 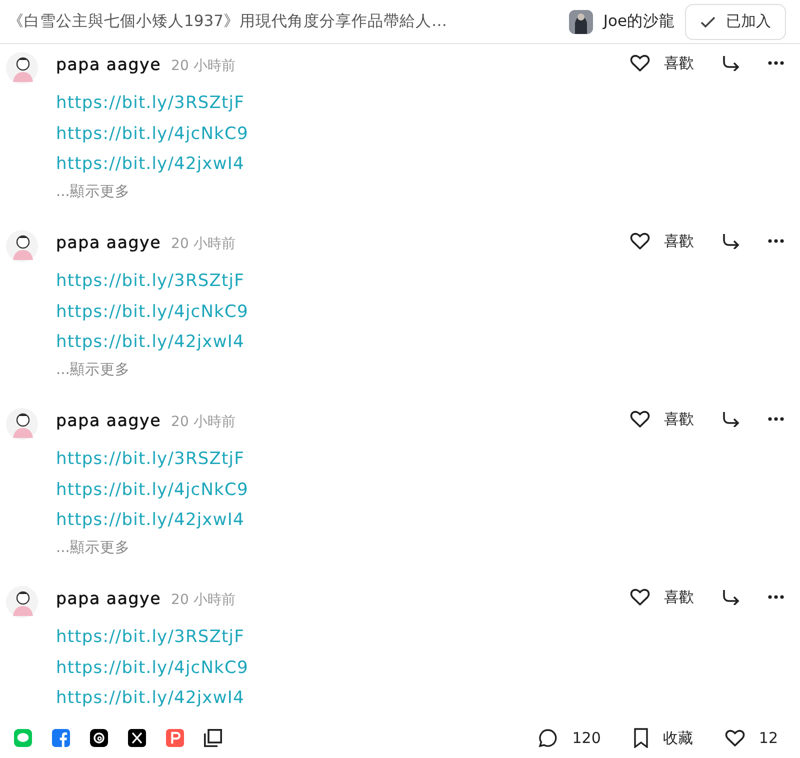 I want to click on check-icon, so click(x=708, y=22).